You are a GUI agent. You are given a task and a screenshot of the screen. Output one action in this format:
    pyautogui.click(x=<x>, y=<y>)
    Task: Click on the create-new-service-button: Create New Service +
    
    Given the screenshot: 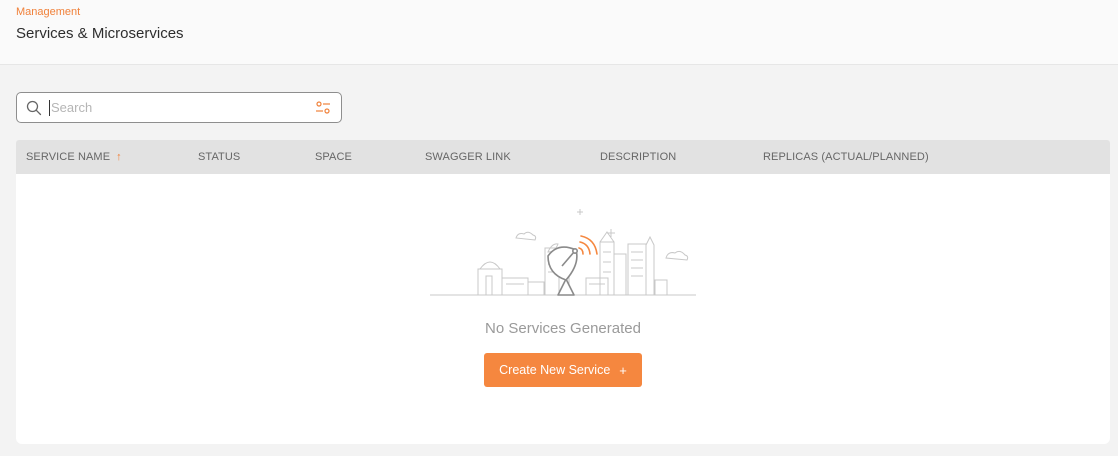 What is the action you would take?
    pyautogui.click(x=563, y=370)
    